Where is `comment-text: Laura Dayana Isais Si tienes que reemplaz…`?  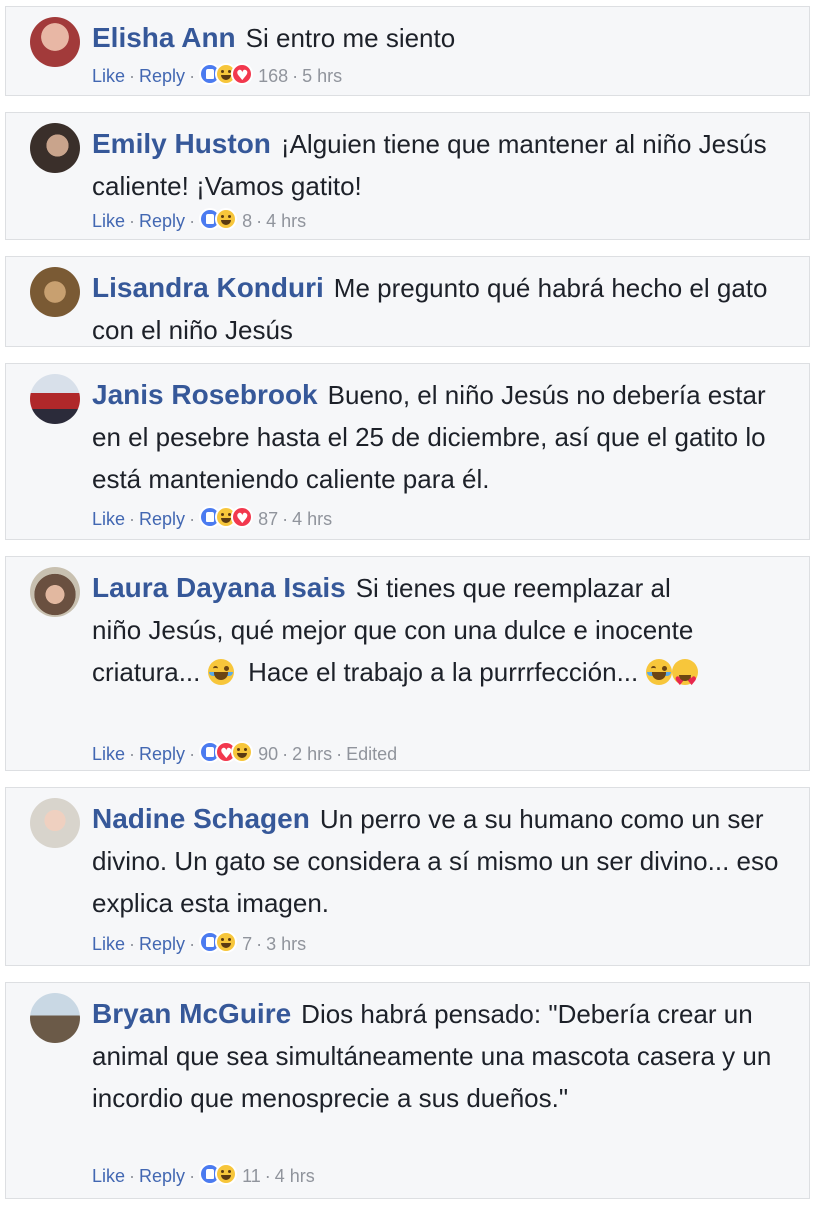
comment-text: Laura Dayana Isais Si tienes que reemplaz… is located at coordinates (402, 634).